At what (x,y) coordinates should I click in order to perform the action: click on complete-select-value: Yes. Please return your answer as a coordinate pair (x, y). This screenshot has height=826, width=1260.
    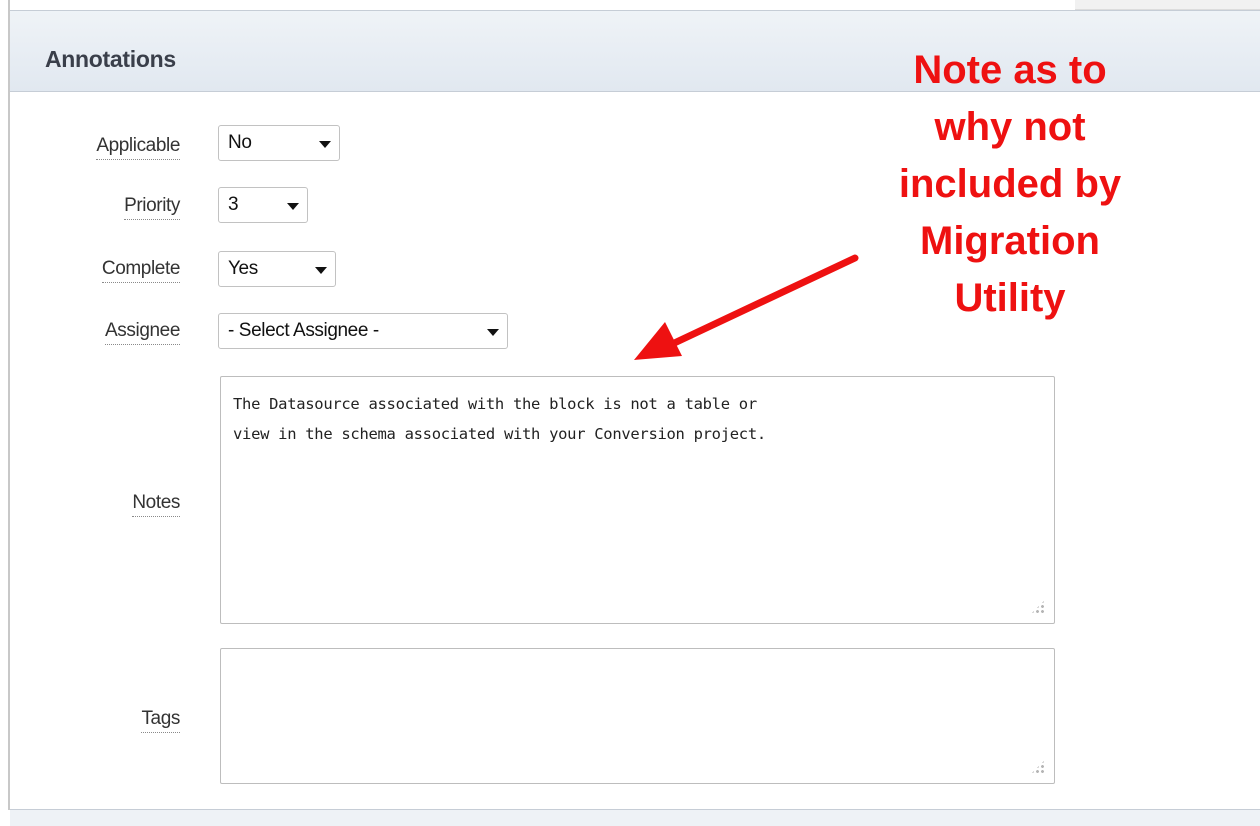
    Looking at the image, I should click on (243, 268).